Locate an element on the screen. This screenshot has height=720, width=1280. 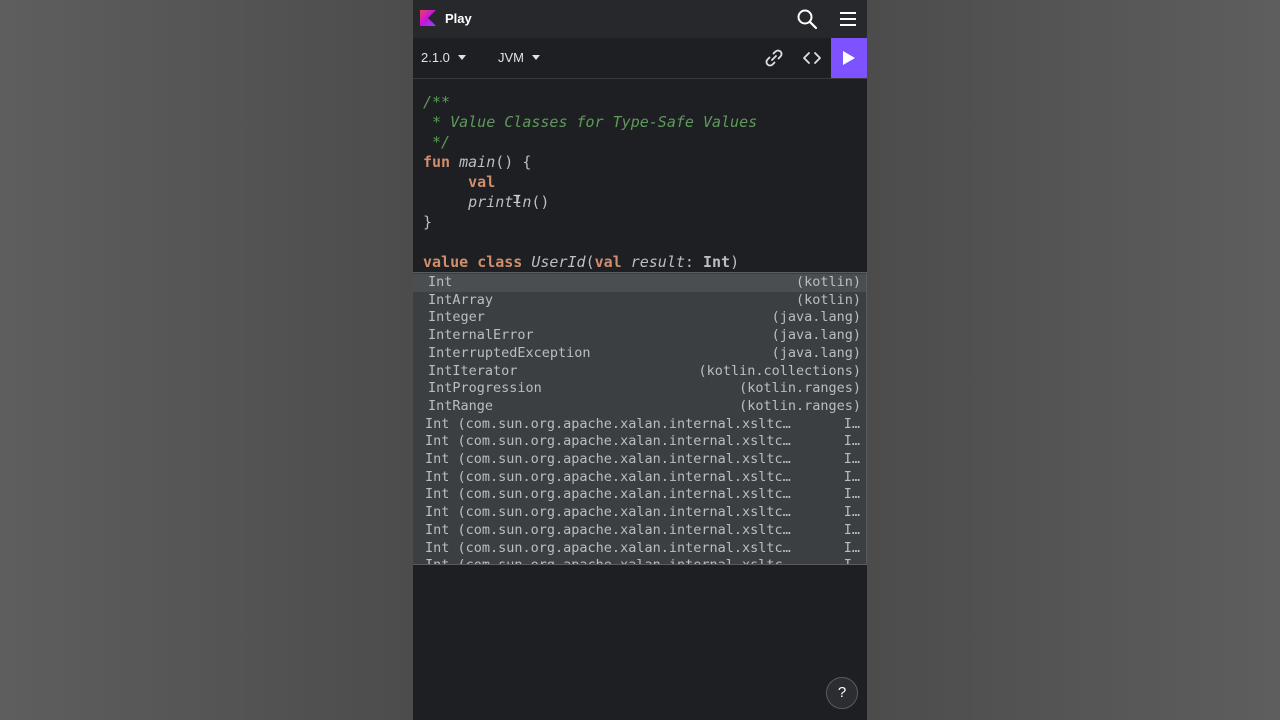
completion-item-name: IntProgression is located at coordinates (485, 388).